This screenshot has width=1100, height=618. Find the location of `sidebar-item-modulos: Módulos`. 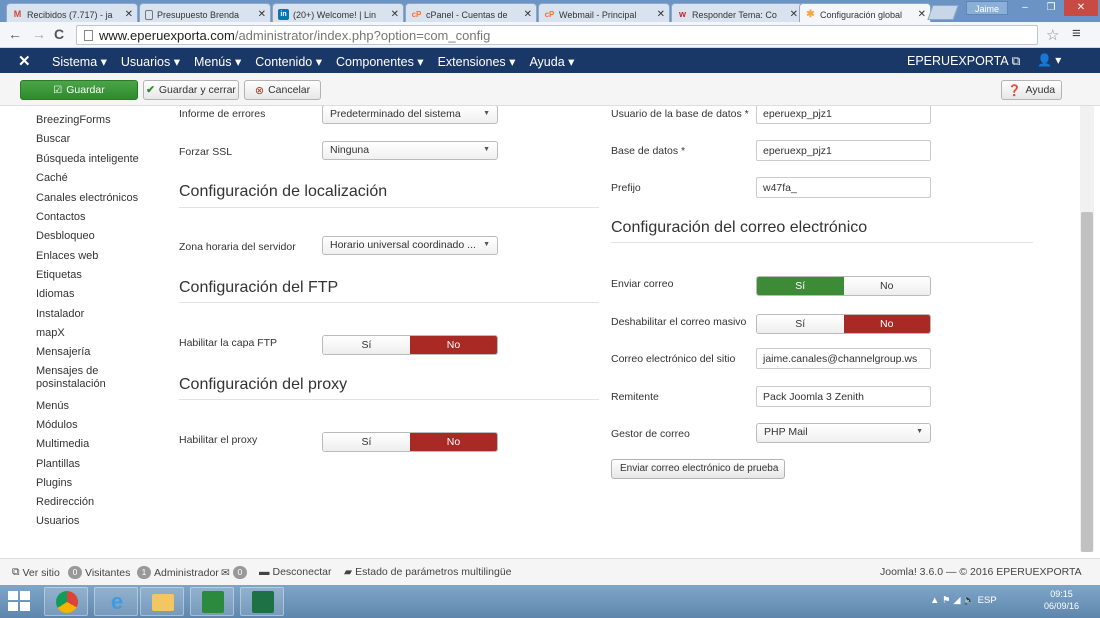

sidebar-item-modulos: Módulos is located at coordinates (57, 425).